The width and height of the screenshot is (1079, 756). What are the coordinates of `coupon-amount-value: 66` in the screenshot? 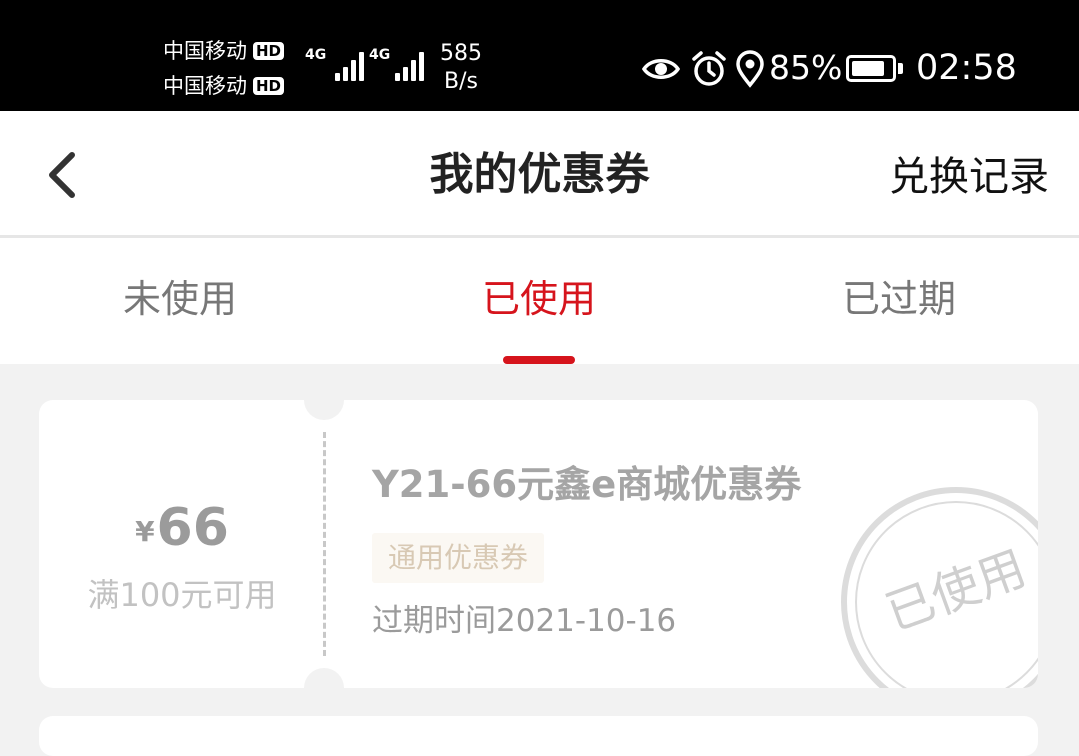 It's located at (192, 528).